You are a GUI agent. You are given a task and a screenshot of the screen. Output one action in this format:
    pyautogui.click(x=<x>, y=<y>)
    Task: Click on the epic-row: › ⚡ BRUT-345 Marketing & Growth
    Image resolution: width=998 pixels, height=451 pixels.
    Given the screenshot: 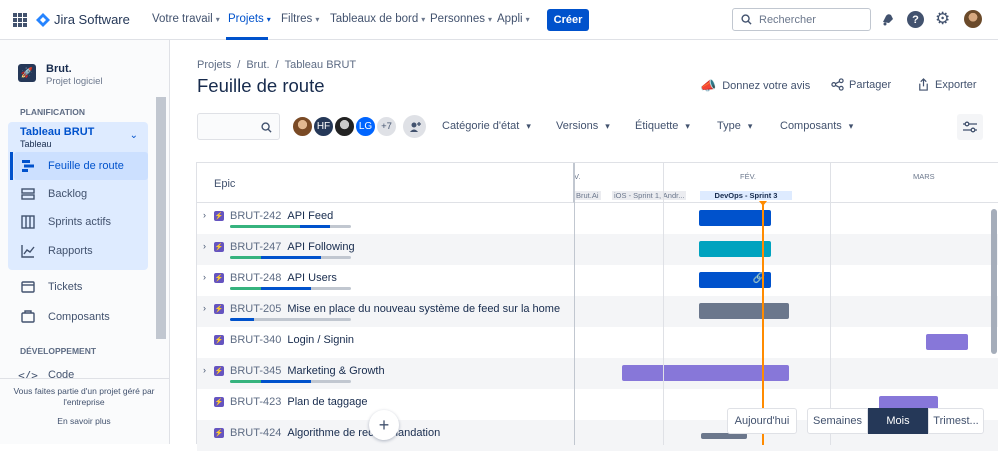 What is the action you would take?
    pyautogui.click(x=597, y=373)
    